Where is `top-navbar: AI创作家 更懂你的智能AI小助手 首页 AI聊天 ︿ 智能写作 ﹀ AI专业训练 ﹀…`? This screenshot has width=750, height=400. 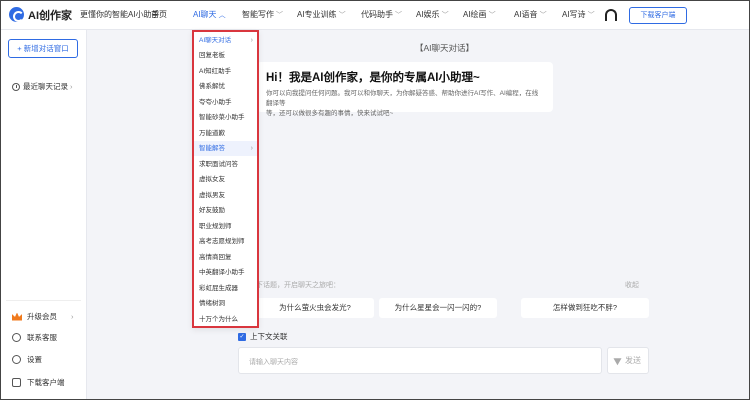
top-navbar: AI创作家 更懂你的智能AI小助手 首页 AI聊天 ︿ 智能写作 ﹀ AI专业训练 ﹀… is located at coordinates (375, 15).